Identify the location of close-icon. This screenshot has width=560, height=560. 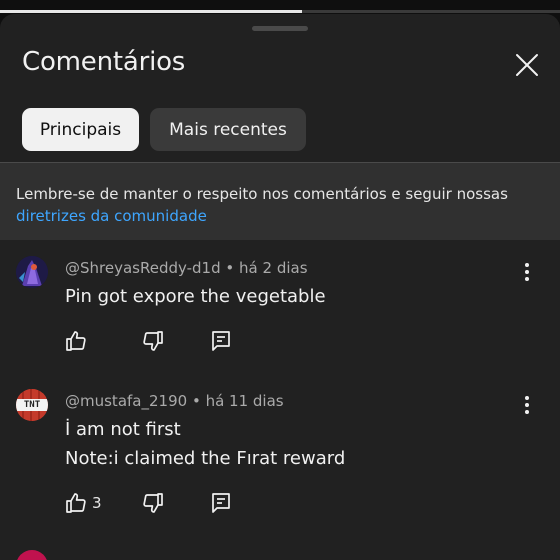
(527, 65).